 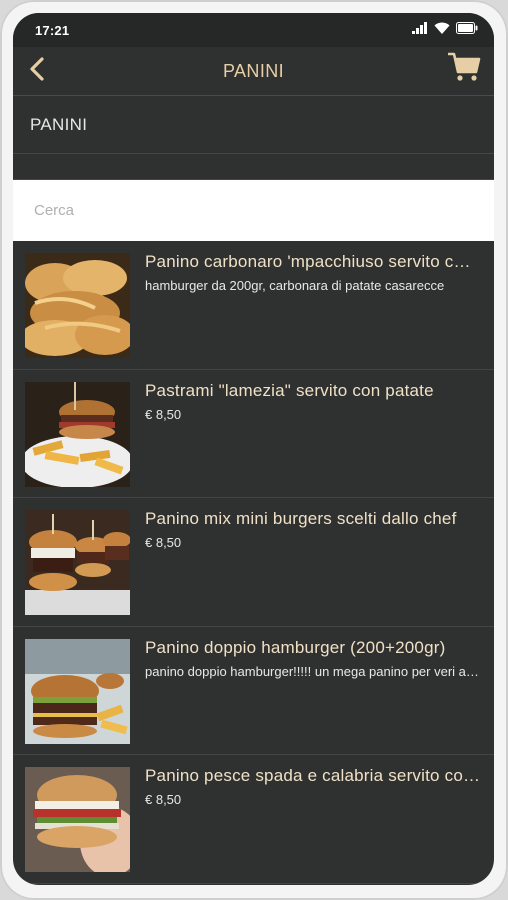 I want to click on page-title: PANINI, so click(x=253, y=70).